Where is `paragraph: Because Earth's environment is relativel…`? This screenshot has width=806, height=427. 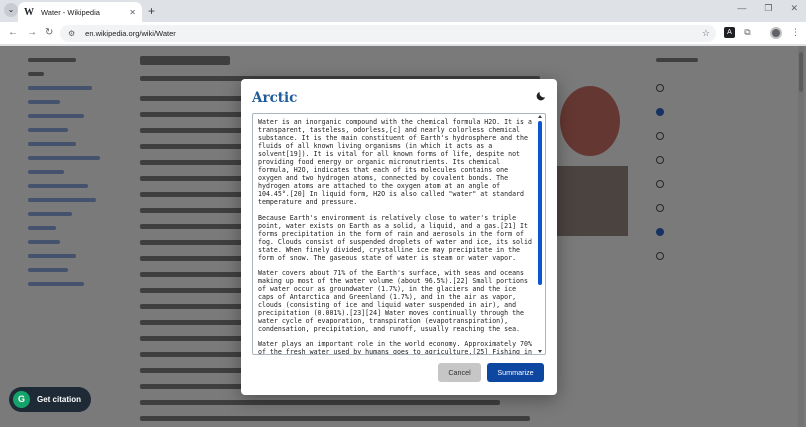
paragraph: Because Earth's environment is relativel… is located at coordinates (397, 237).